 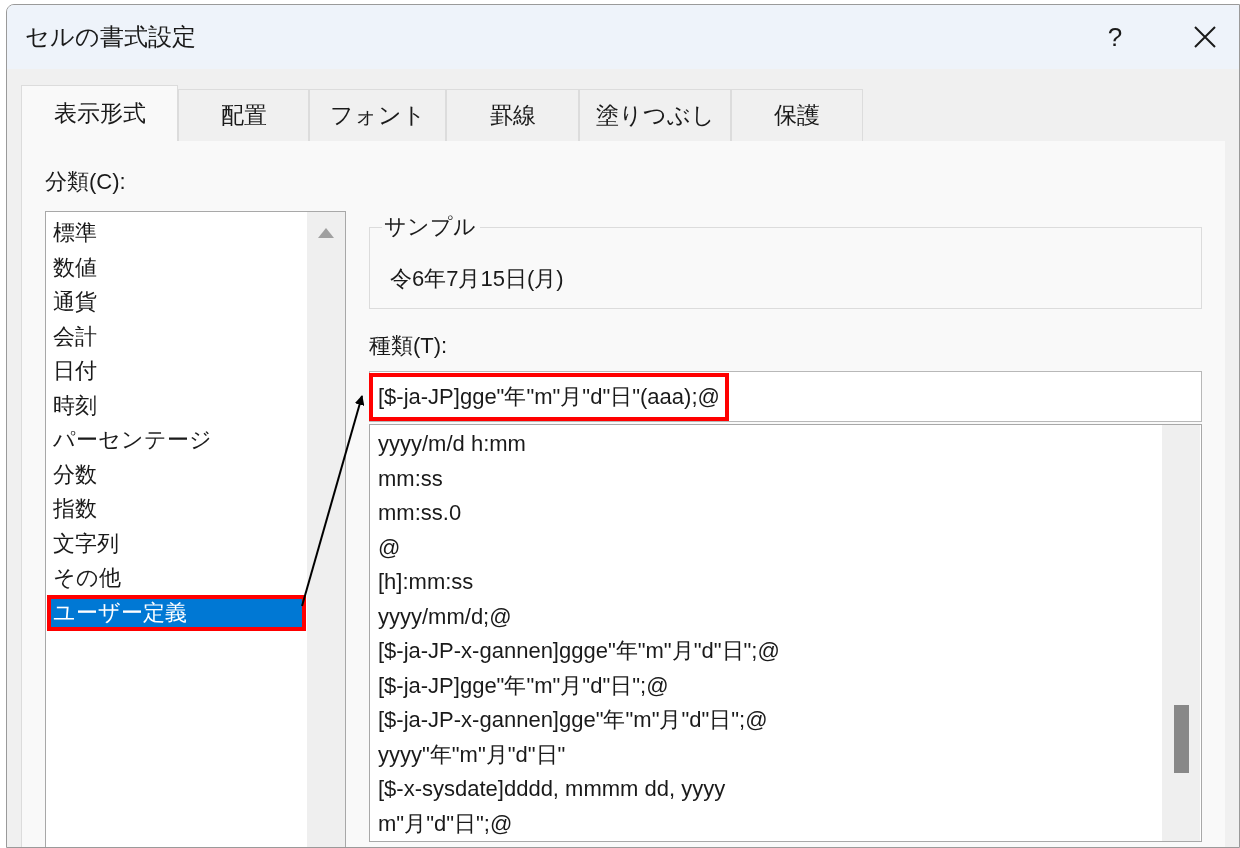 What do you see at coordinates (176, 543) in the screenshot?
I see `category-item: 文字列` at bounding box center [176, 543].